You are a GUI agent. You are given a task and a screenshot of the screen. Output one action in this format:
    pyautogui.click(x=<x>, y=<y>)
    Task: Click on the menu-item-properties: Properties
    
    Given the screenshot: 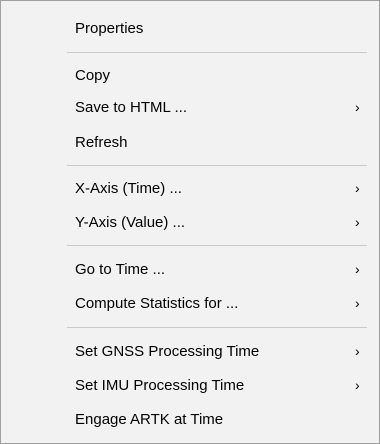 What is the action you would take?
    pyautogui.click(x=190, y=28)
    